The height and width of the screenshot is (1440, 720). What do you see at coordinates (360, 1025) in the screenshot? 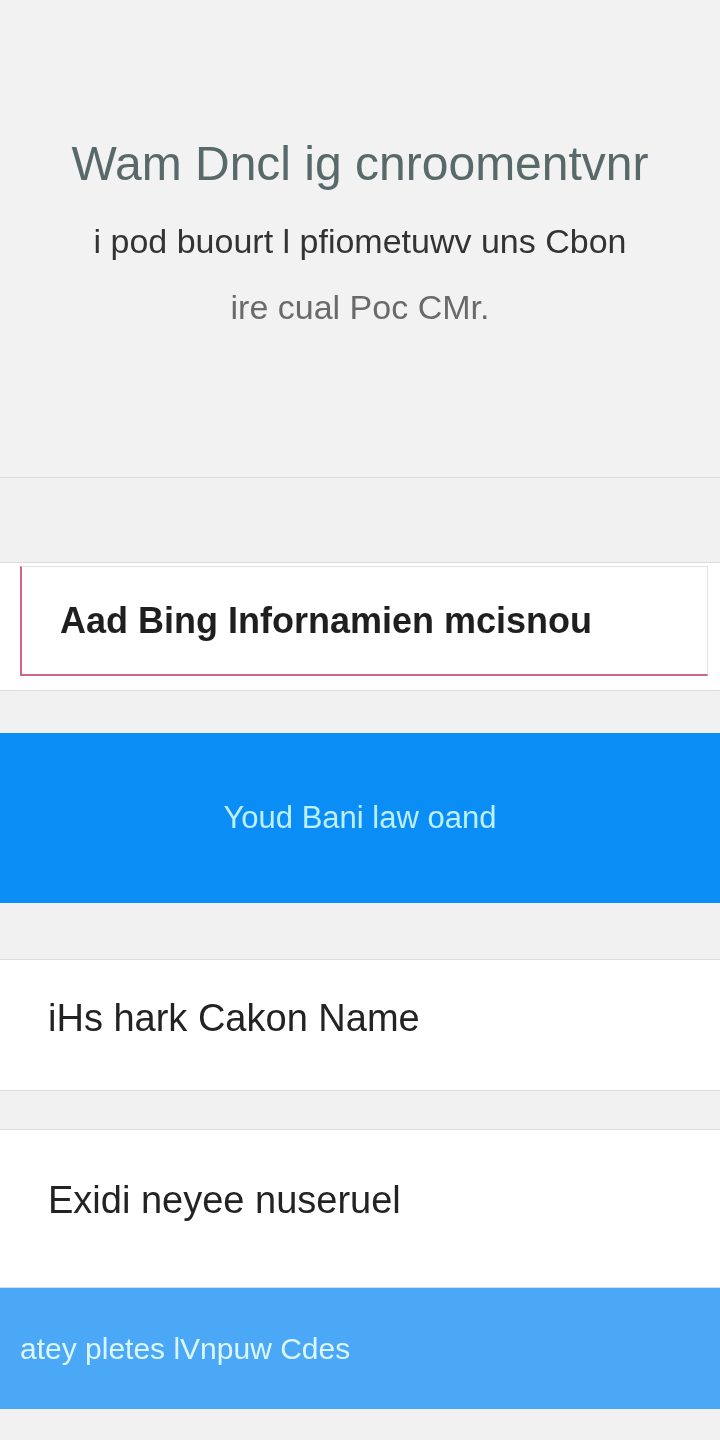
I see `list-row: iHs hark Cakon Name` at bounding box center [360, 1025].